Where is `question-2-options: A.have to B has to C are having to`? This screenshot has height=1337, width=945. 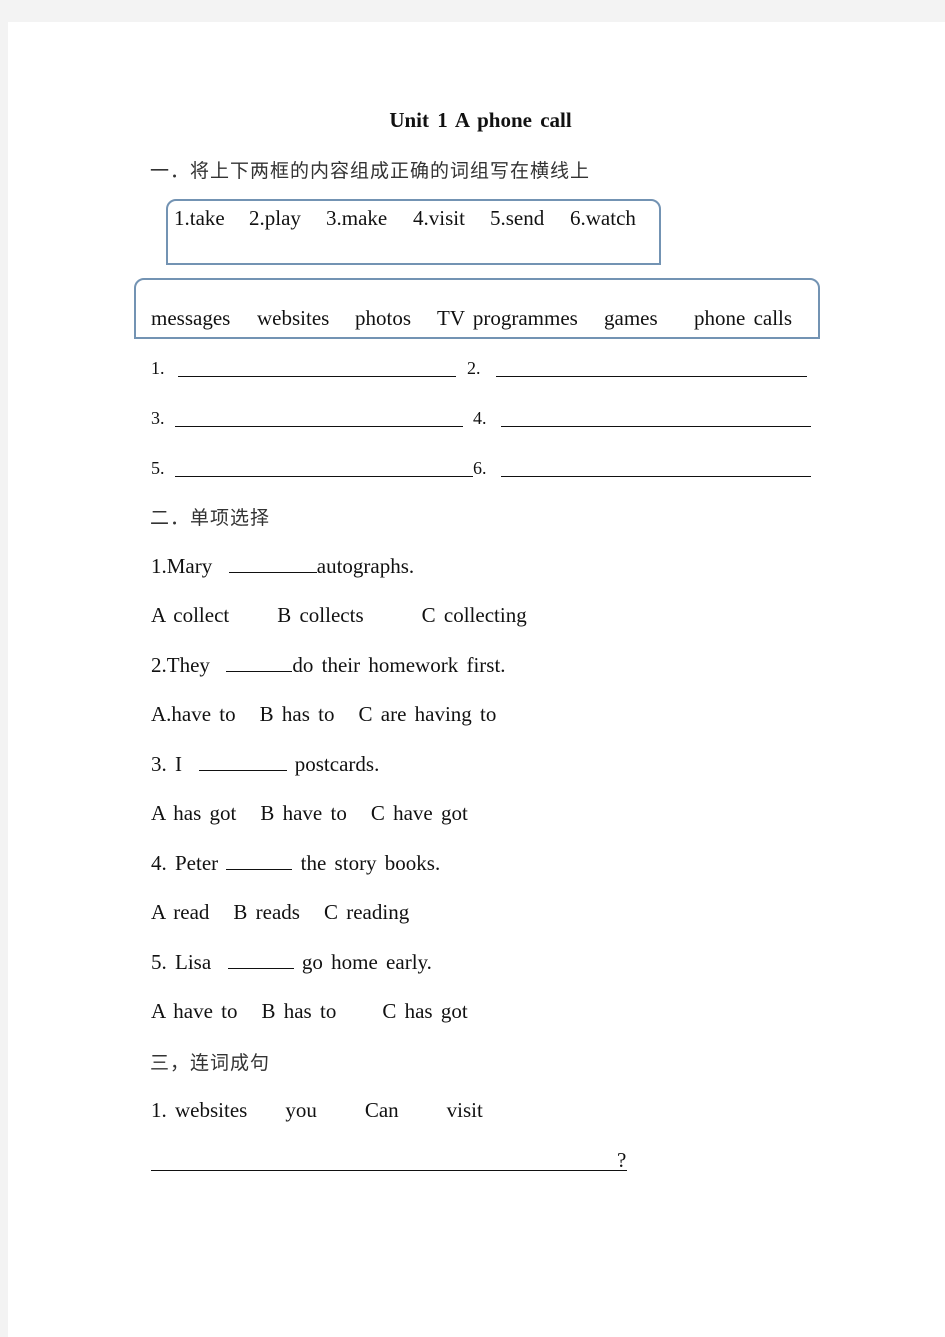
question-2-options: A.have to B has to C are having to is located at coordinates (323, 714).